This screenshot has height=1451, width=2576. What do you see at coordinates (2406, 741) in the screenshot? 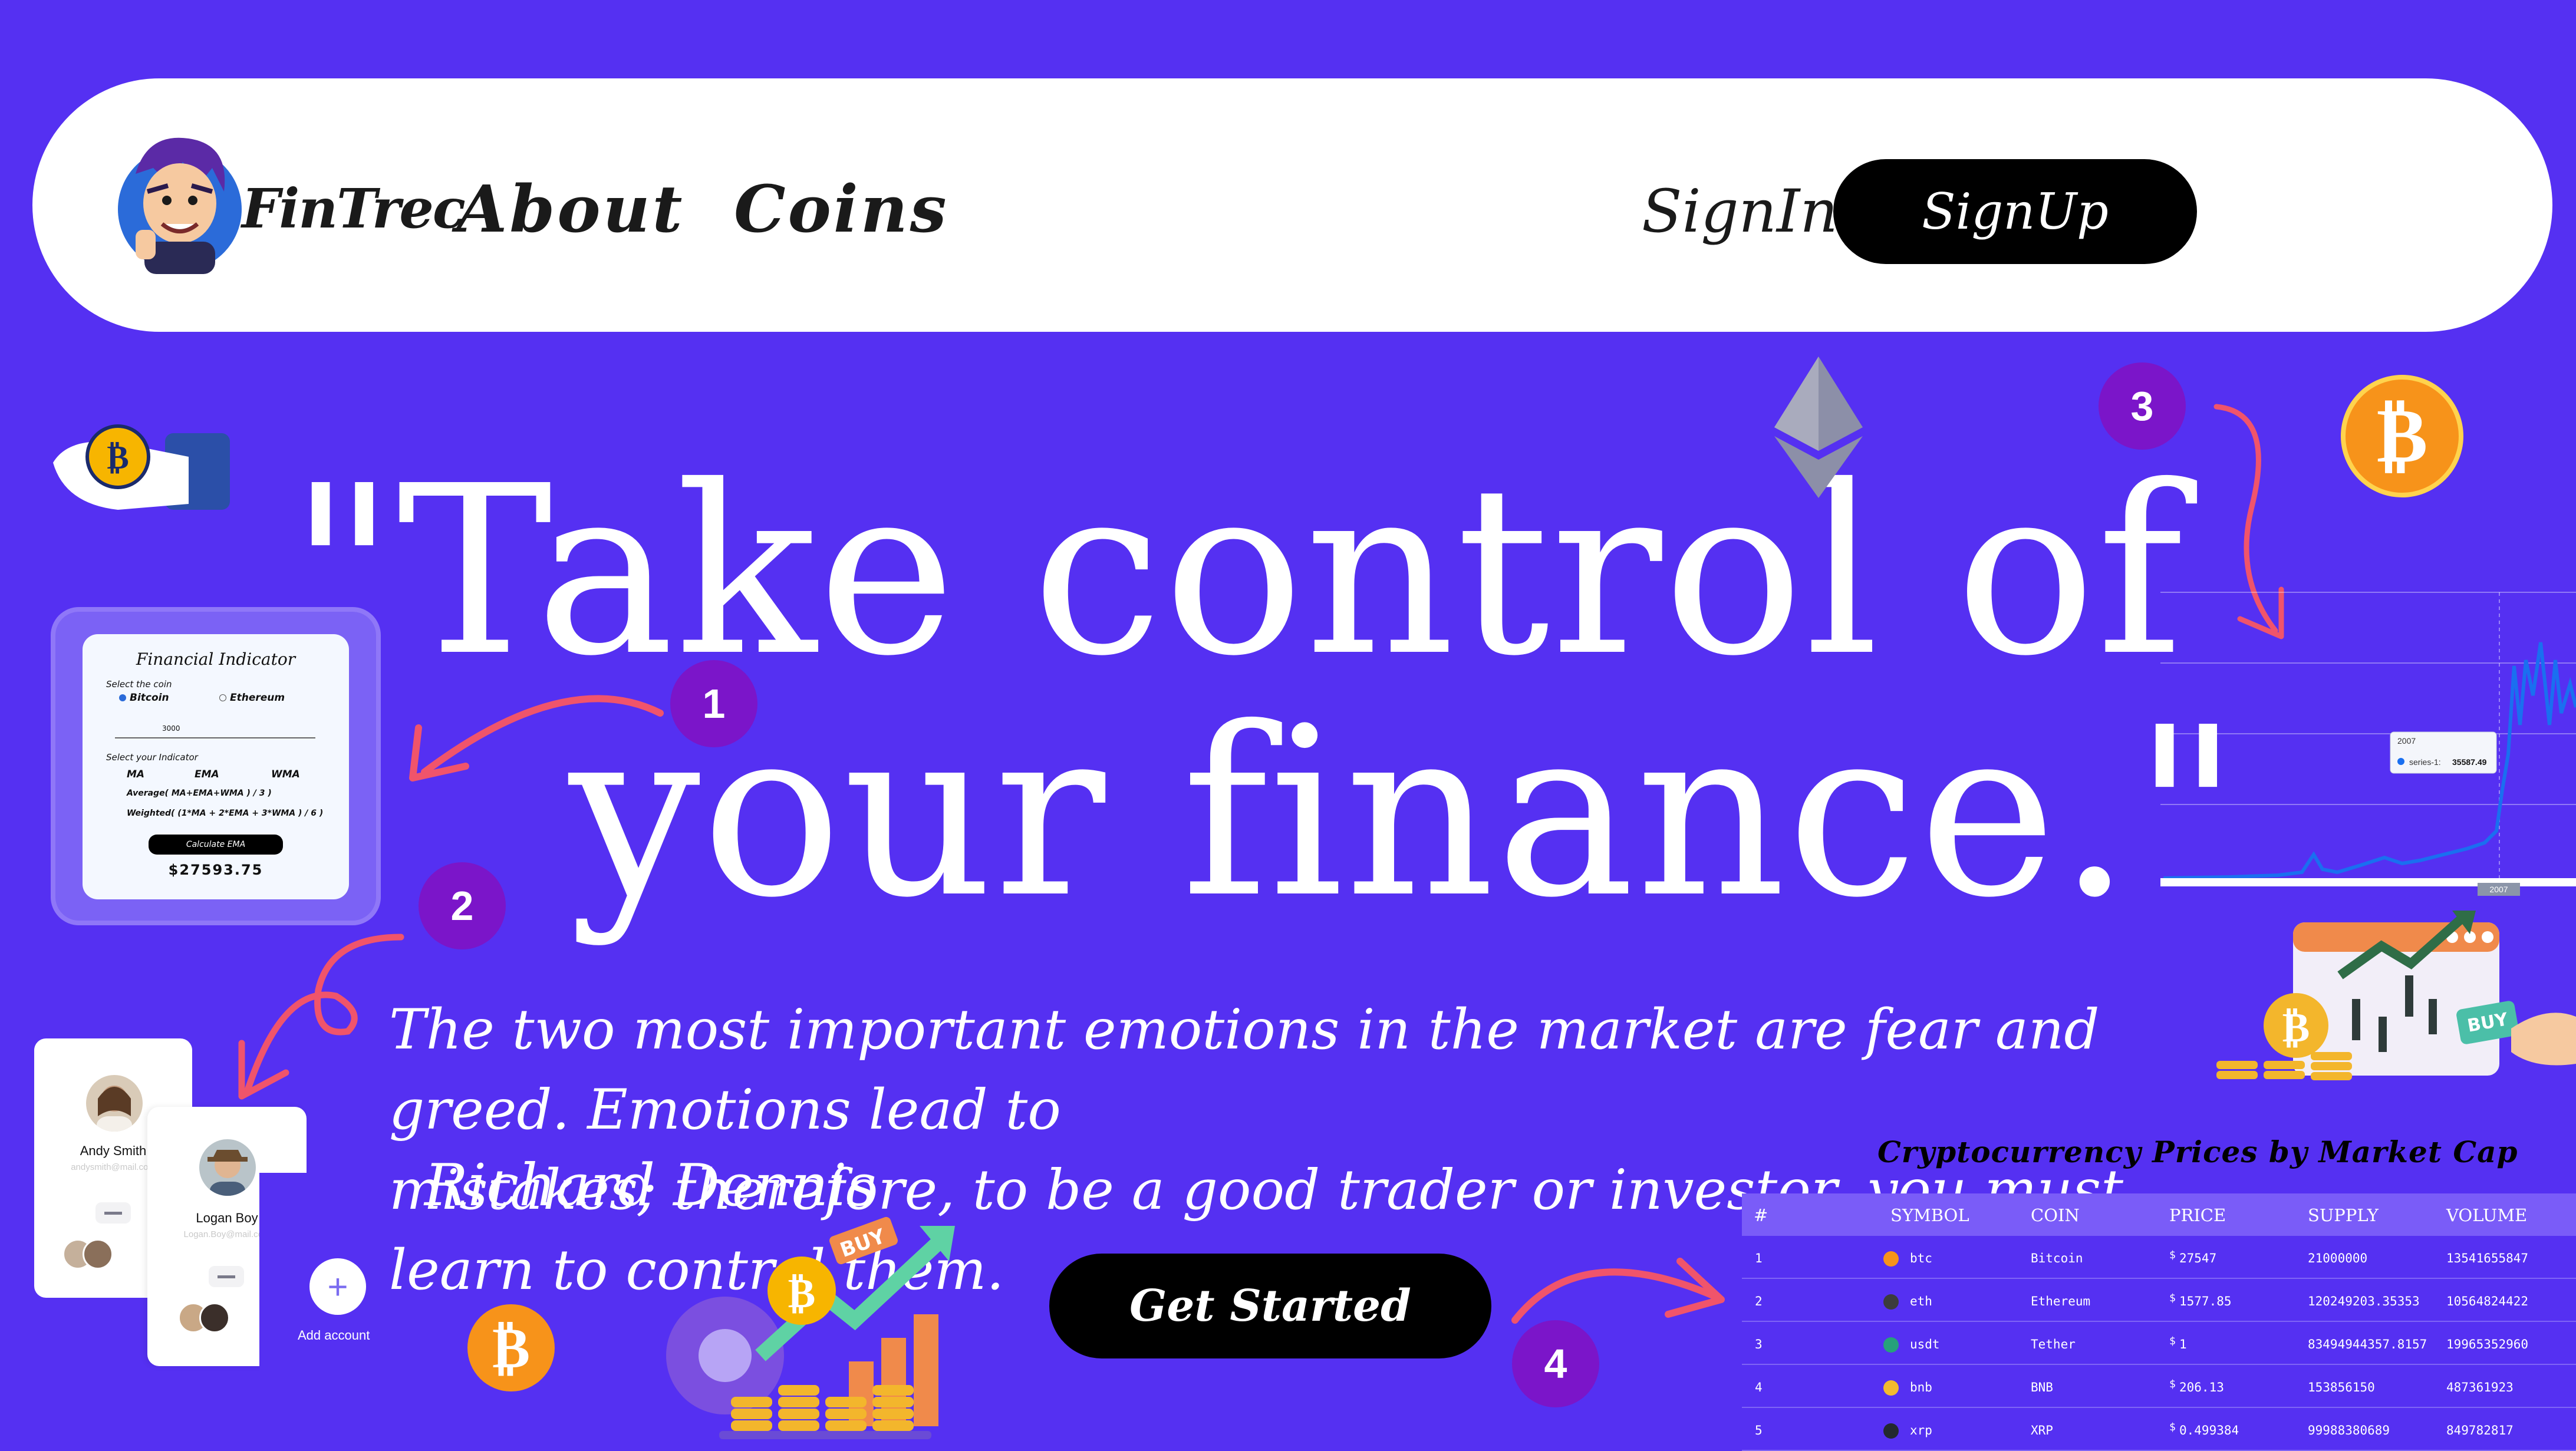
I see `chart-tooltip-year: 2007` at bounding box center [2406, 741].